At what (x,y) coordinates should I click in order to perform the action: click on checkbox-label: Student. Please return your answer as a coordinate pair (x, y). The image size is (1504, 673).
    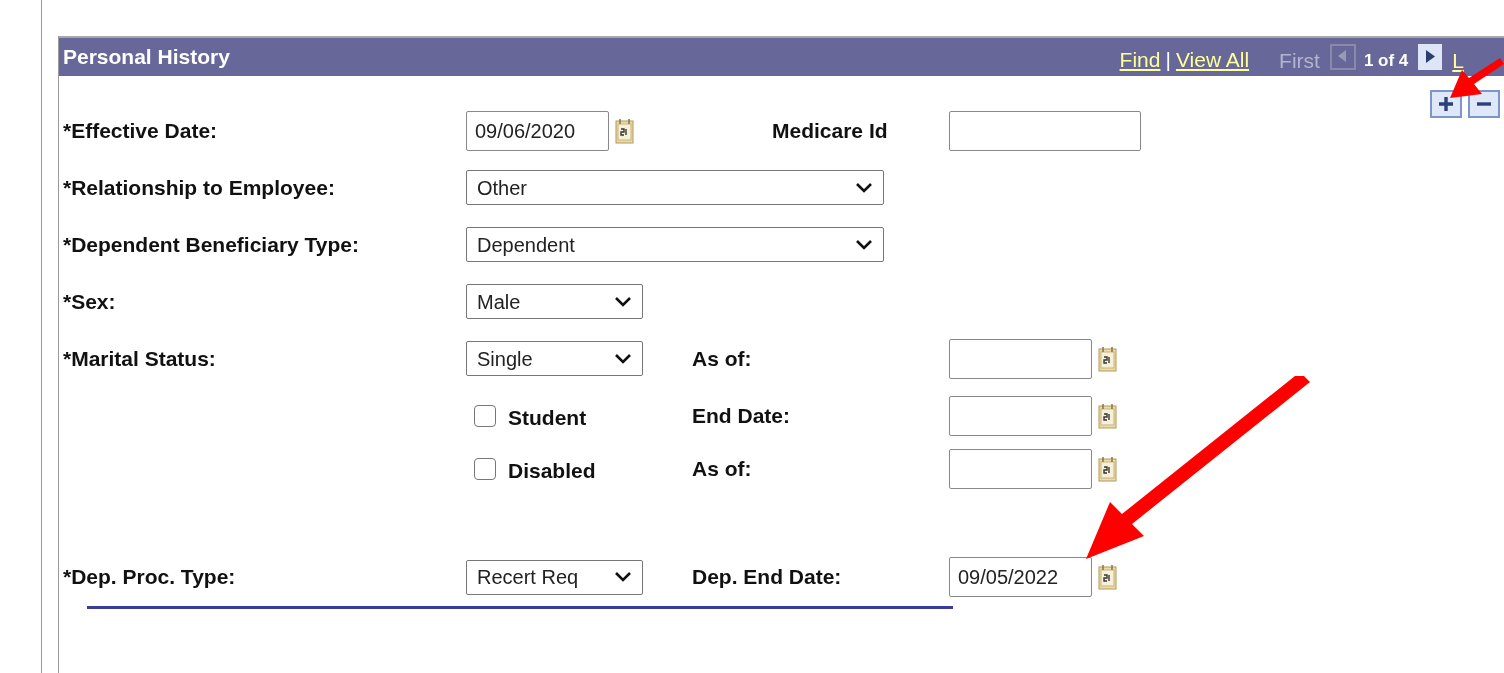
    Looking at the image, I should click on (547, 417).